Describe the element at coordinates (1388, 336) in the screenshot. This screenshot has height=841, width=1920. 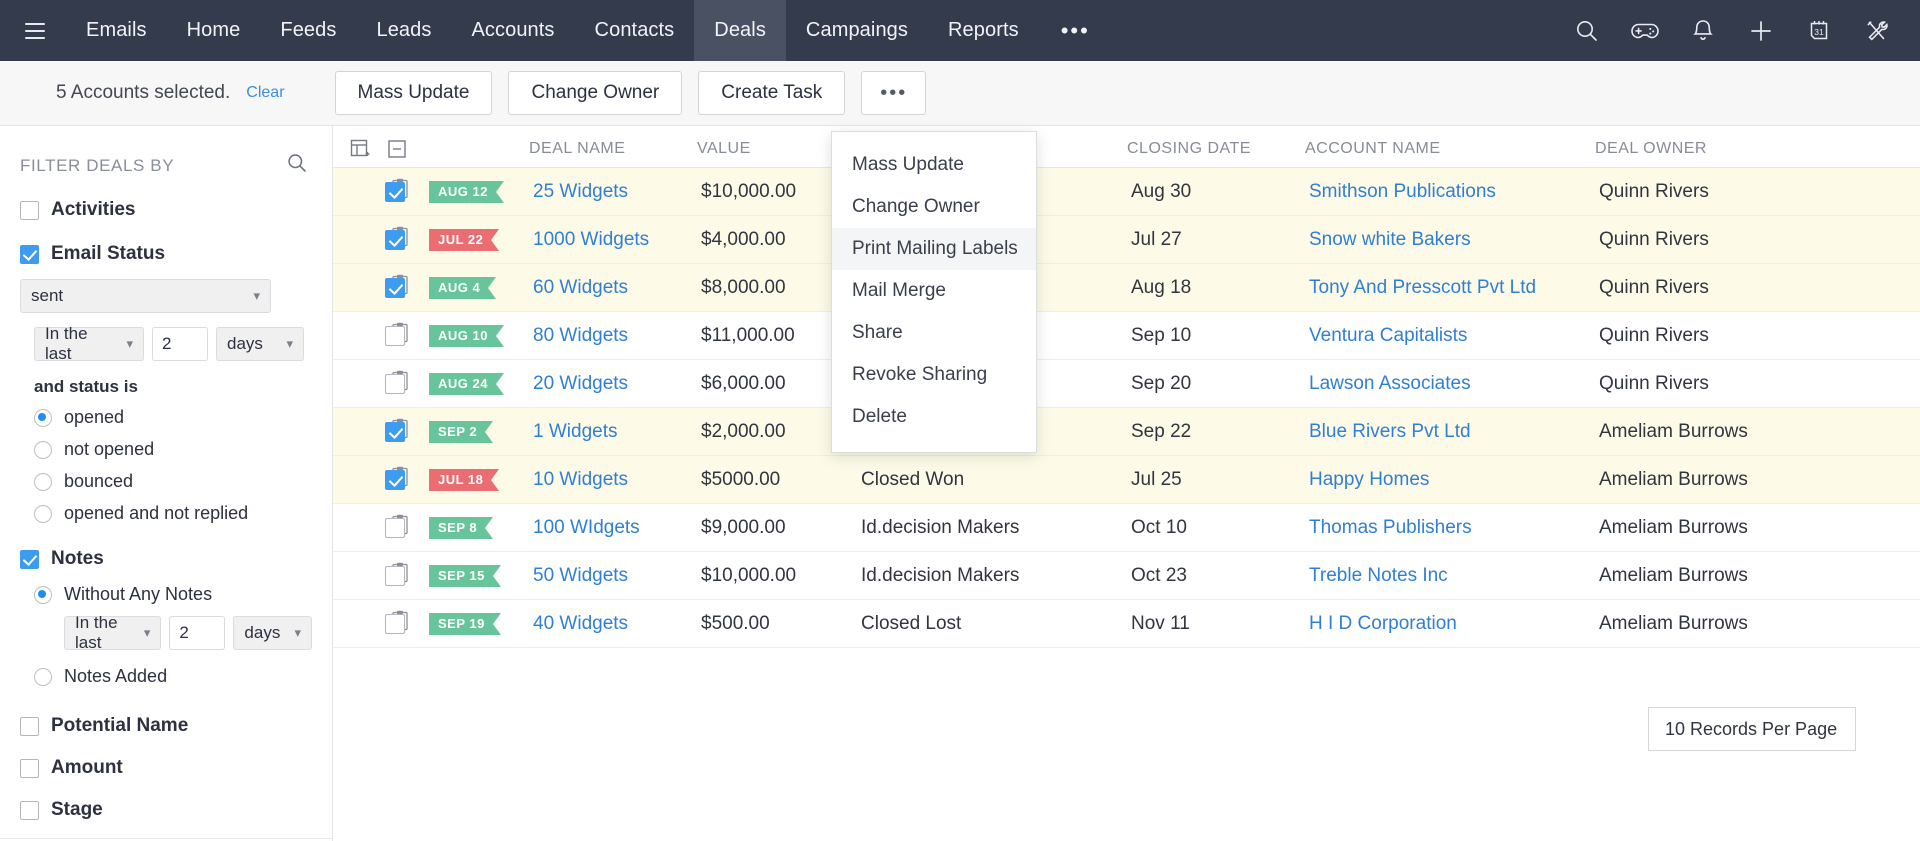
I see `account-name-link: Ventura Capitalists` at that location.